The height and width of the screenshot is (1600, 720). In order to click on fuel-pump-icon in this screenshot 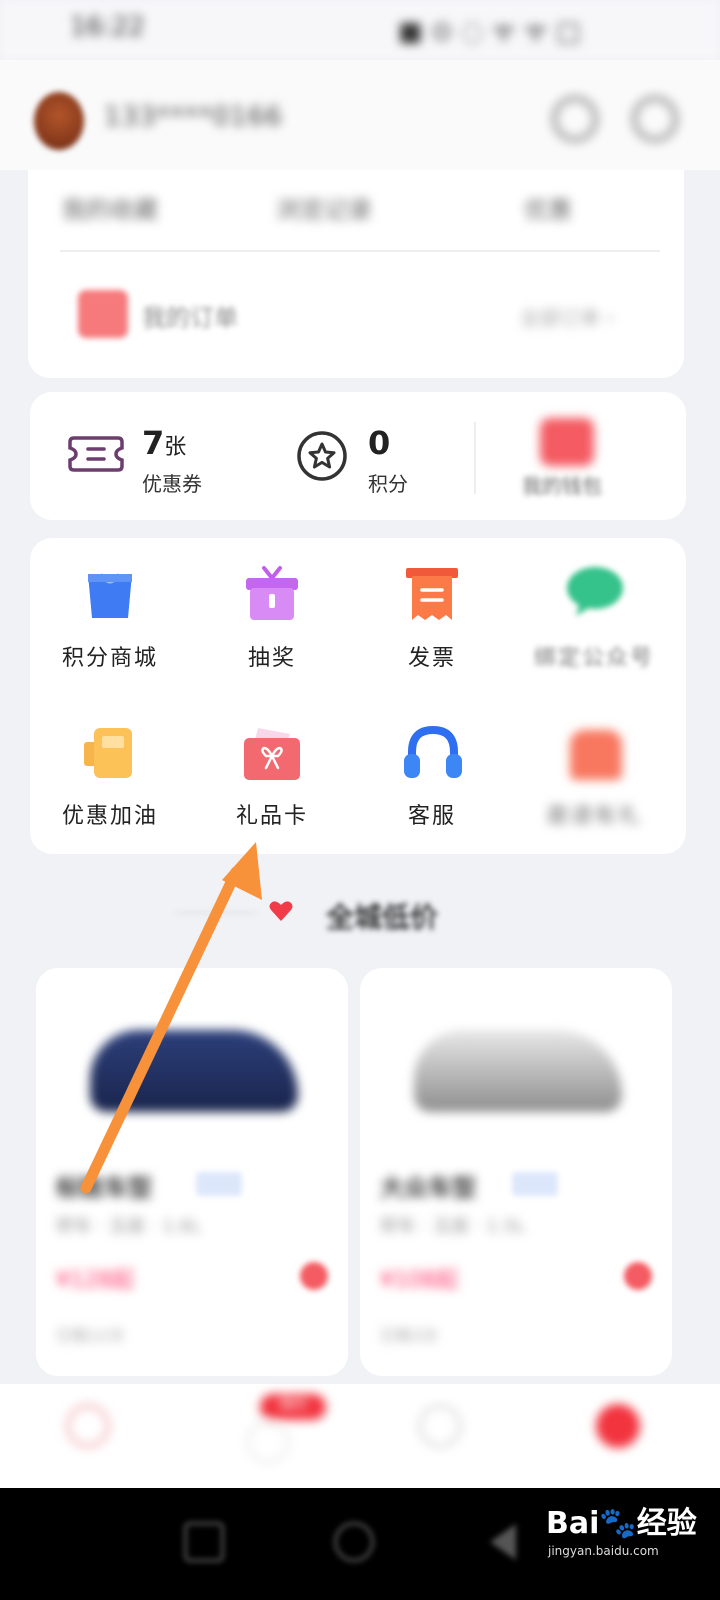, I will do `click(110, 753)`.